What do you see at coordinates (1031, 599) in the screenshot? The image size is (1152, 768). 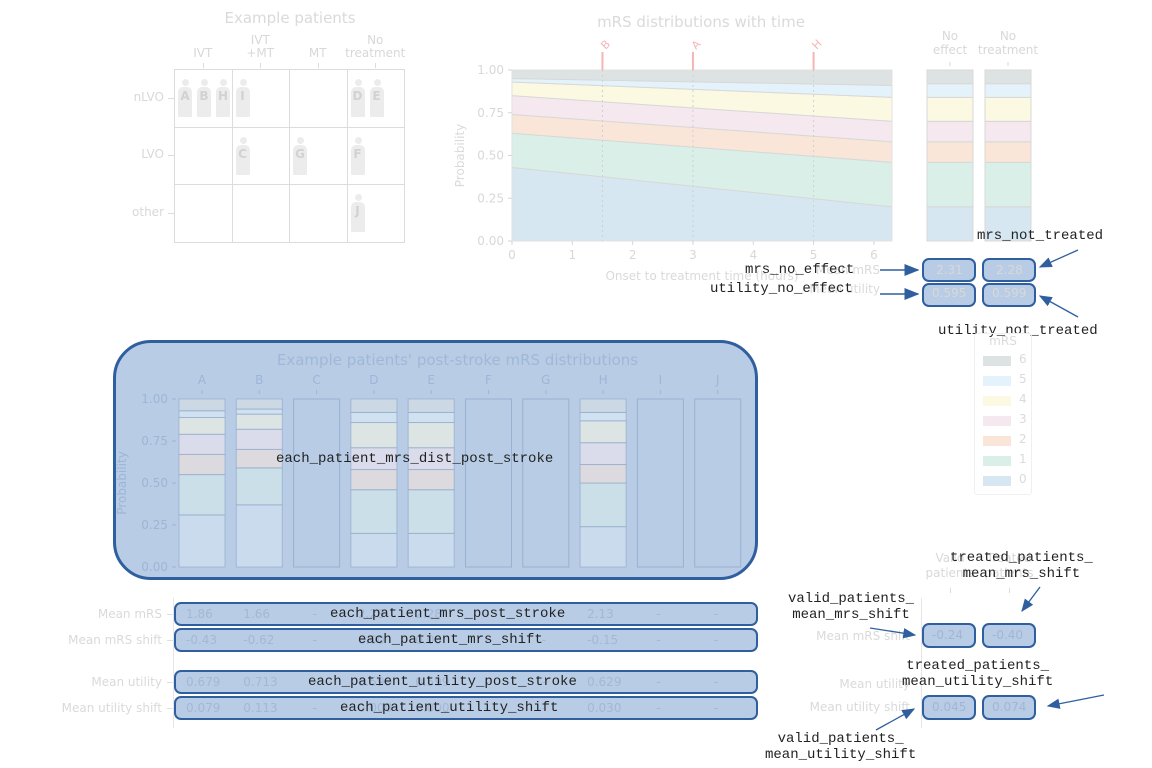 I see `arrow-treated-mrs-shift` at bounding box center [1031, 599].